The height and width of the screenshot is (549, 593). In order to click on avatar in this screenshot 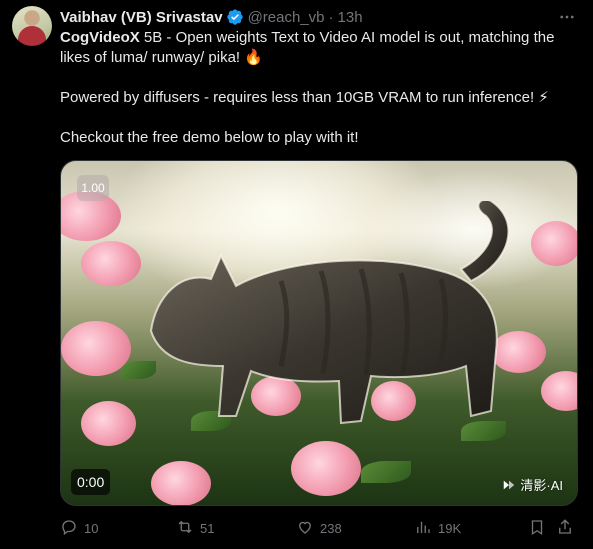, I will do `click(32, 26)`.